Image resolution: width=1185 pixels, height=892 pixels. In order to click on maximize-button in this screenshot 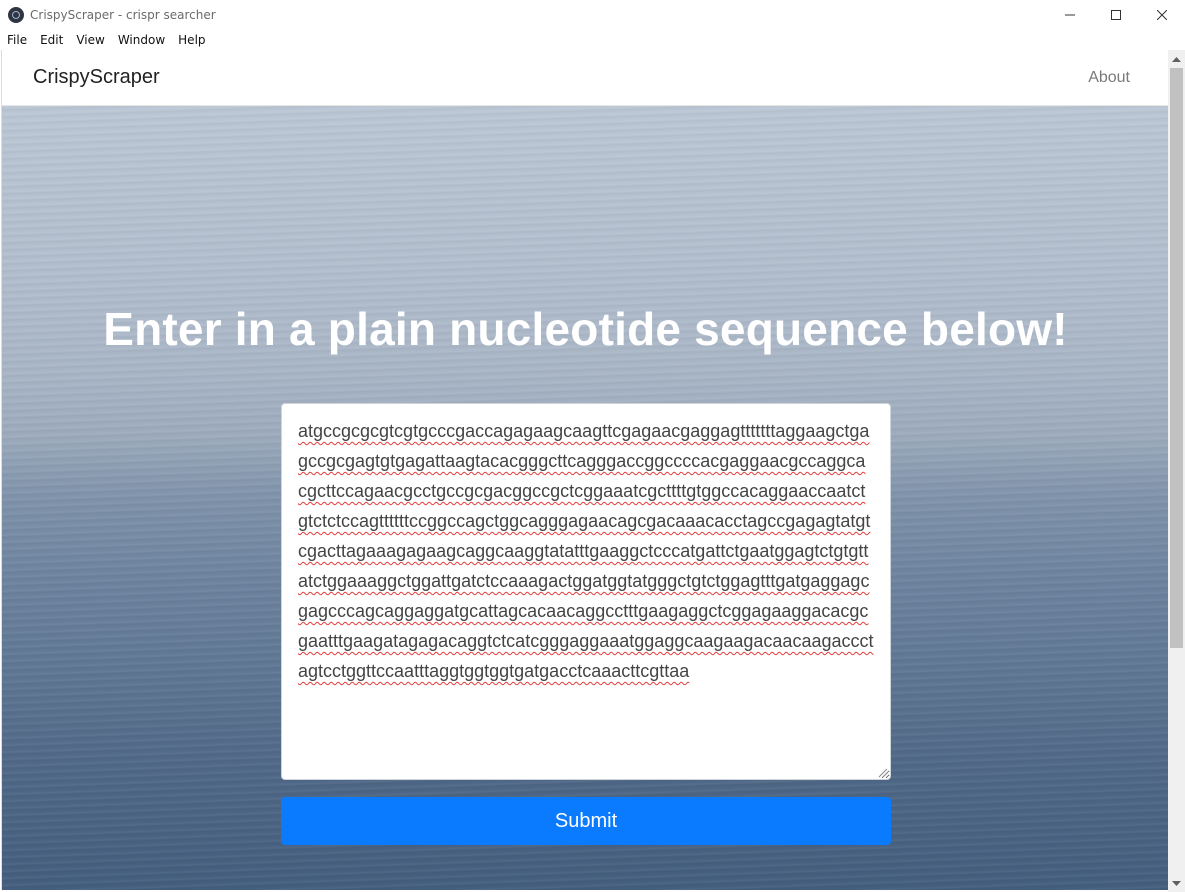, I will do `click(1116, 15)`.